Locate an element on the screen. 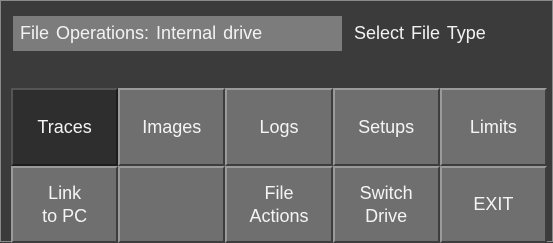 The width and height of the screenshot is (553, 243). location-label: File Operations: Internal drive is located at coordinates (177, 33).